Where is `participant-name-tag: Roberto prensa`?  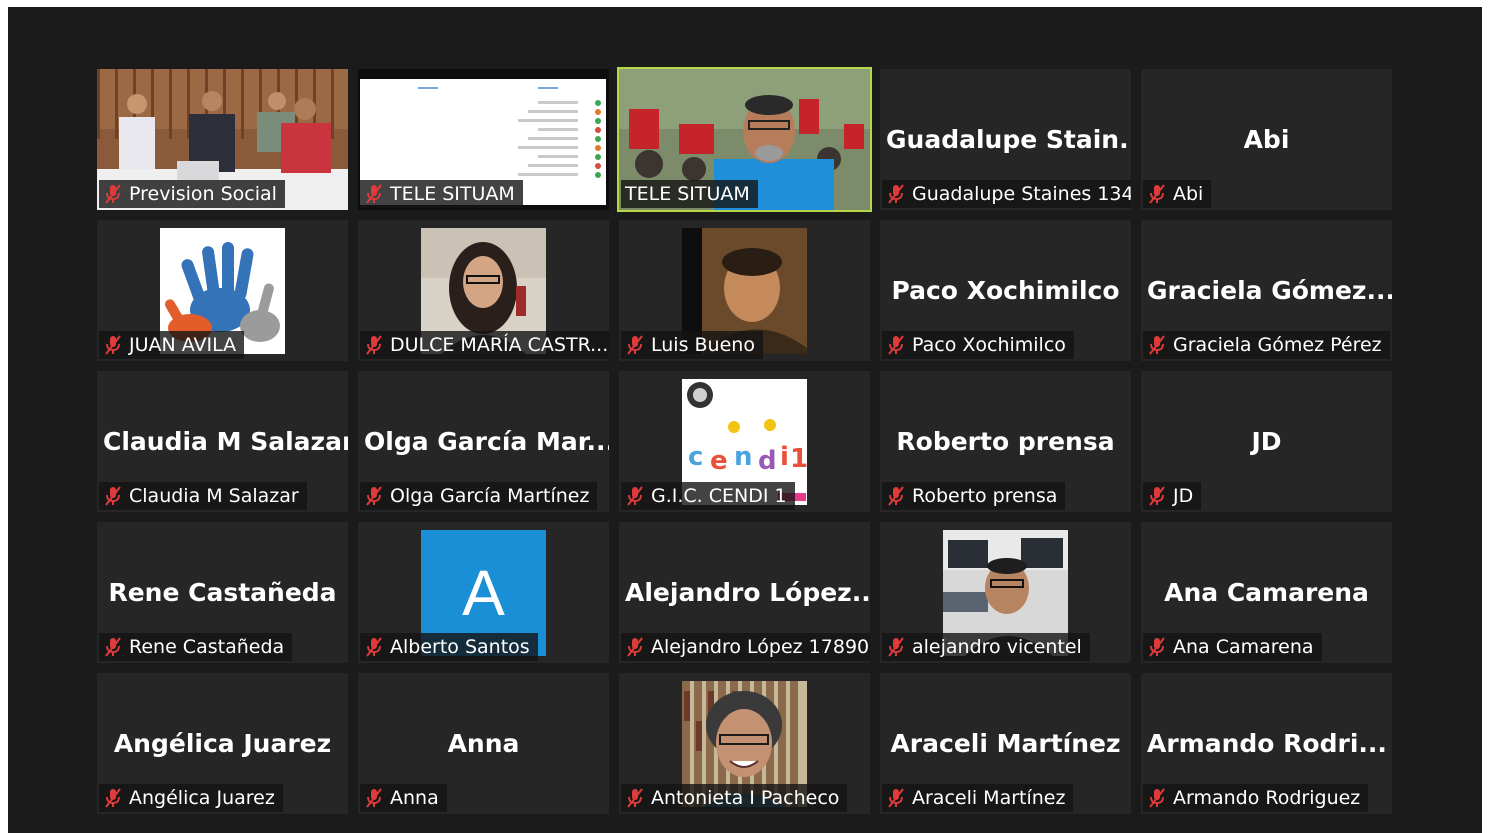 participant-name-tag: Roberto prensa is located at coordinates (974, 496).